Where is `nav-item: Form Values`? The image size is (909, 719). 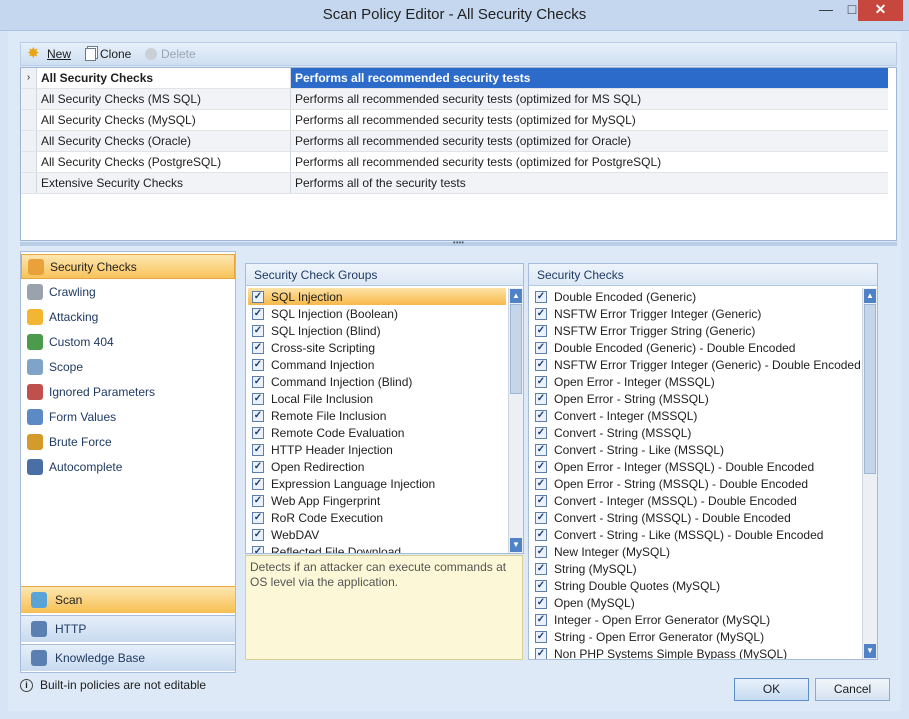
nav-item: Form Values is located at coordinates (128, 416).